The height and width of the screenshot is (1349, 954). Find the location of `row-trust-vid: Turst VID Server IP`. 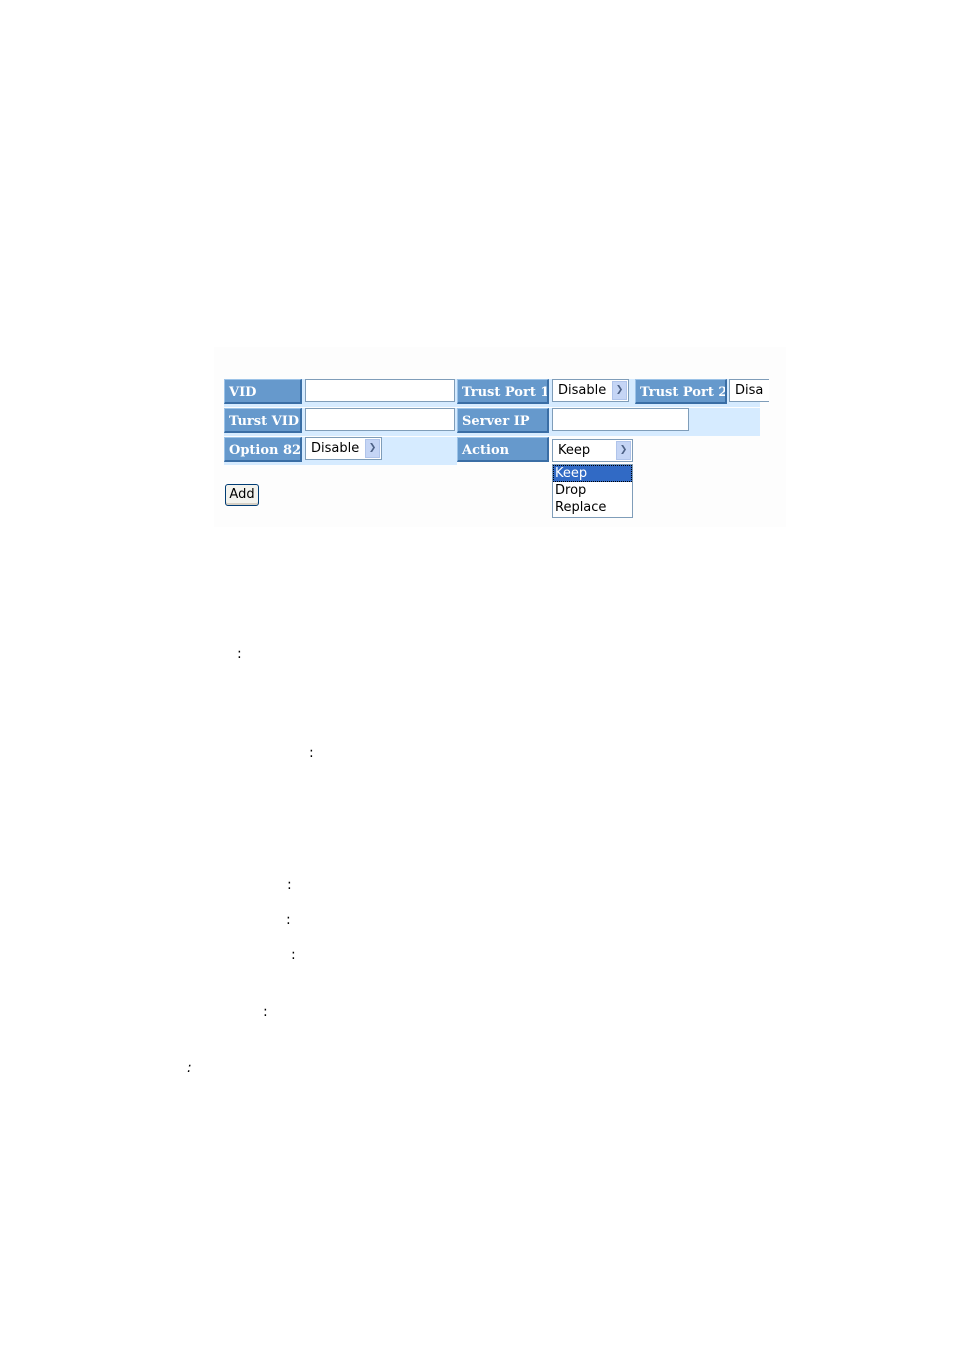

row-trust-vid: Turst VID Server IP is located at coordinates (492, 422).